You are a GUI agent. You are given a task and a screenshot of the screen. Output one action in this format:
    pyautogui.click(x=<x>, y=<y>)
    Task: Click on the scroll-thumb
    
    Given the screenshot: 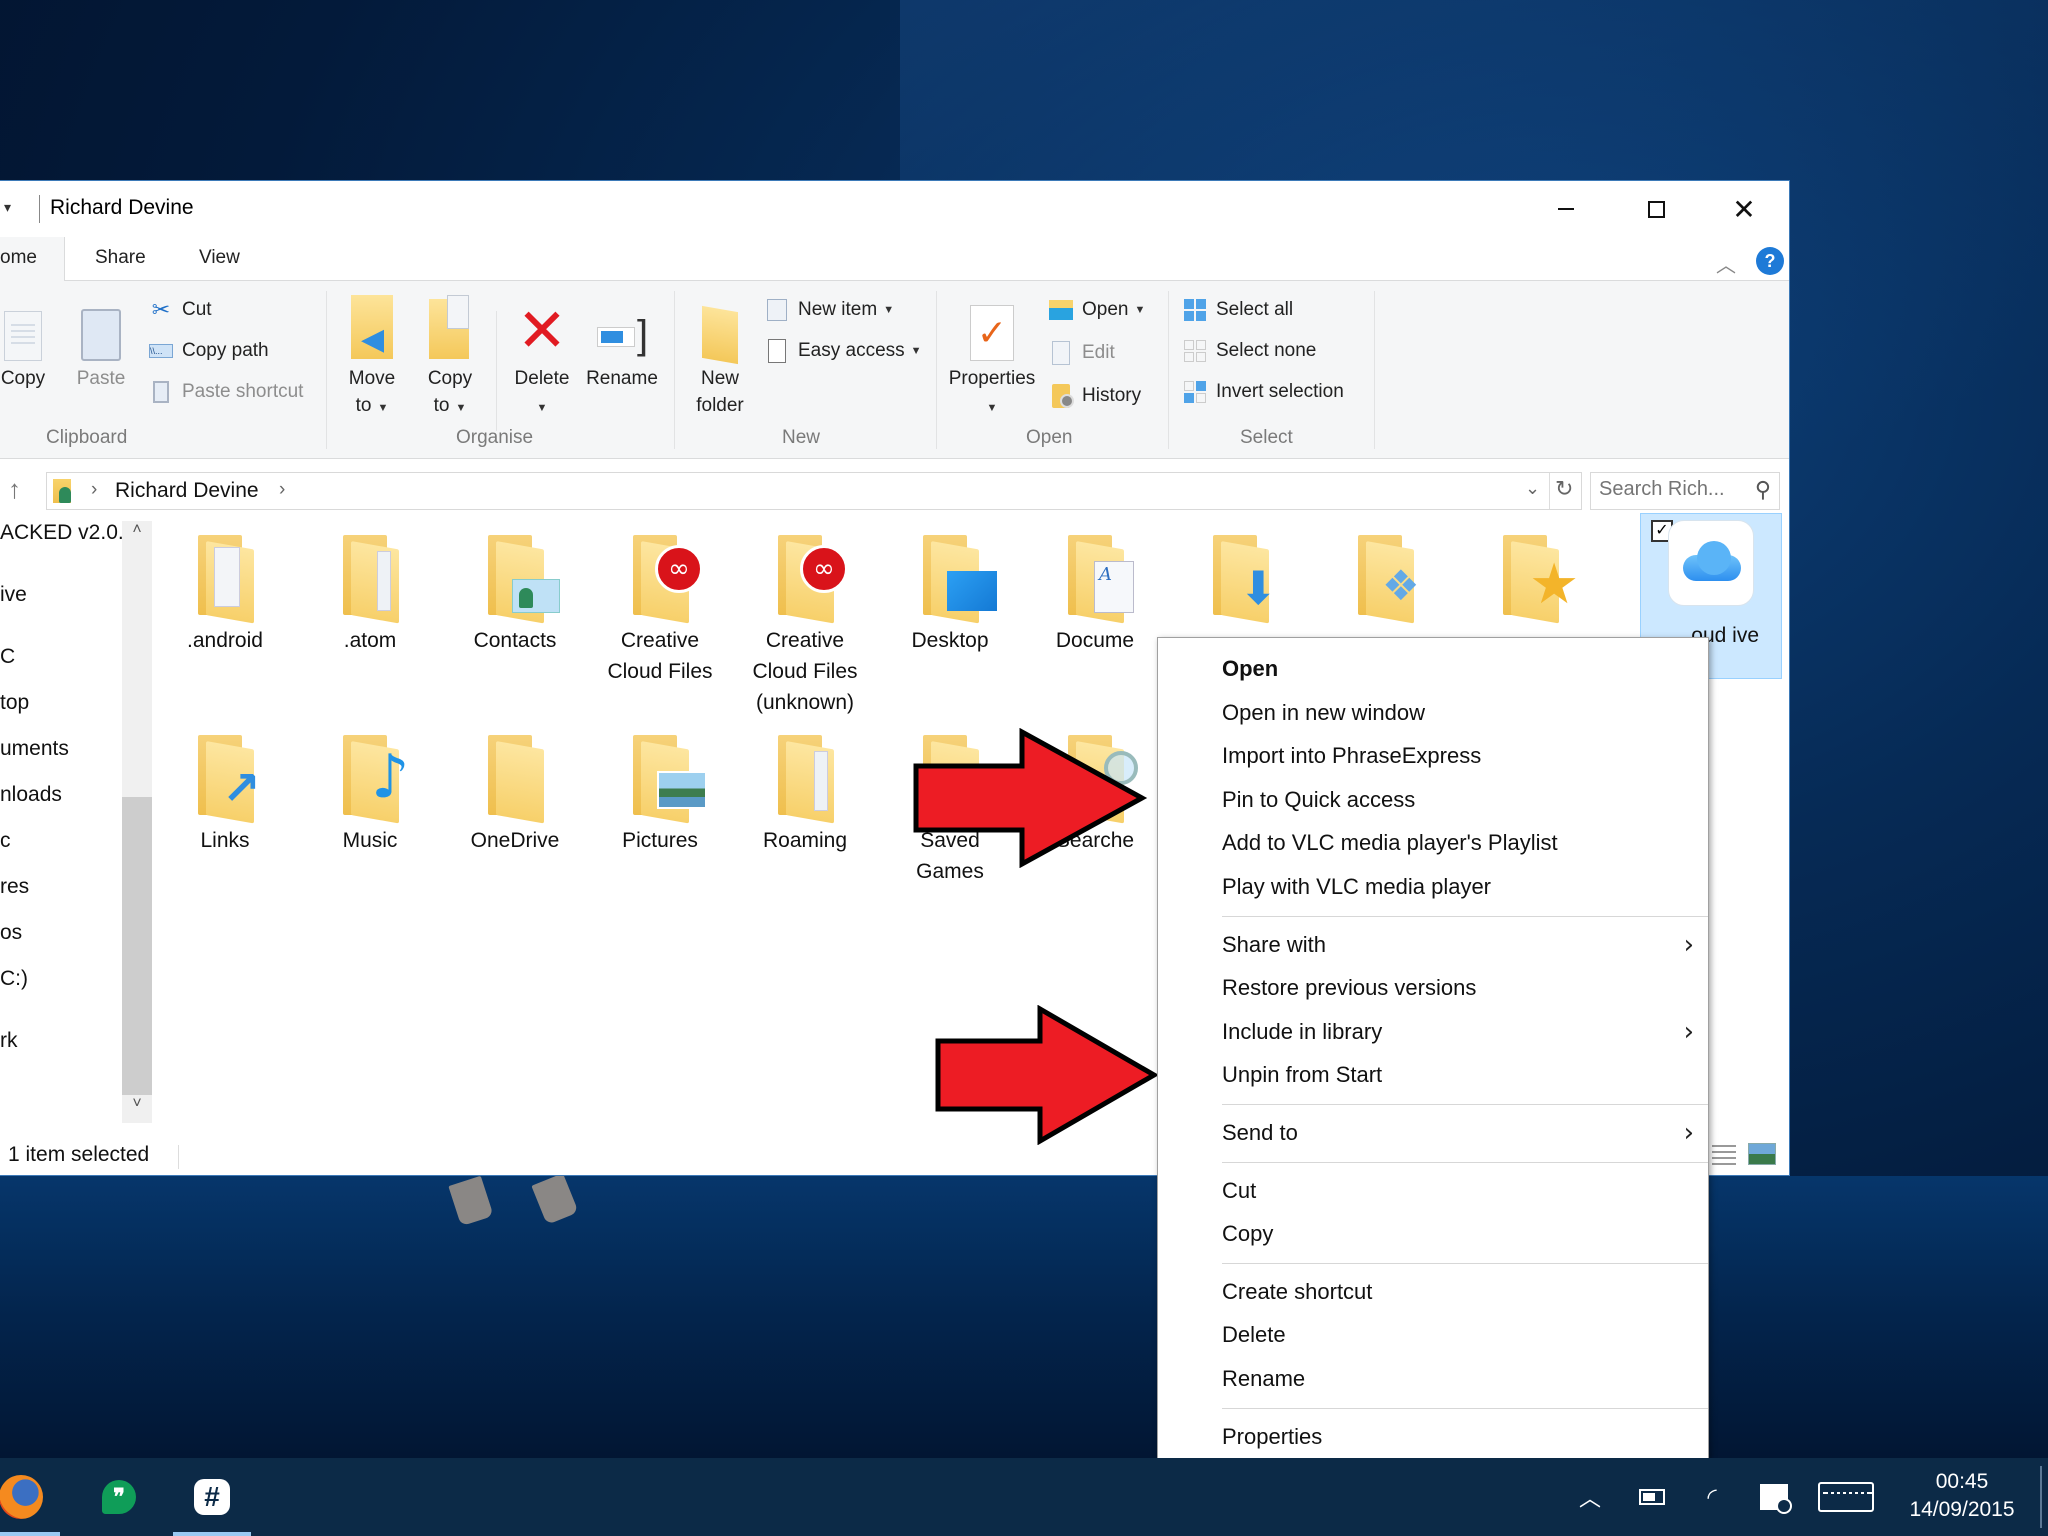 What is the action you would take?
    pyautogui.click(x=137, y=946)
    